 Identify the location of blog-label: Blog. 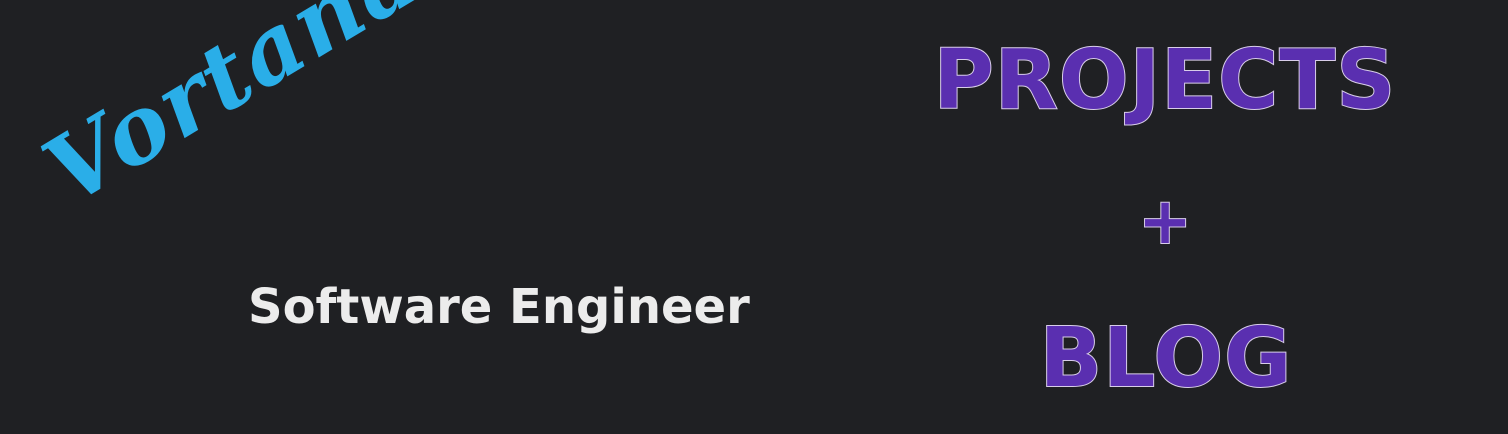
(1166, 358).